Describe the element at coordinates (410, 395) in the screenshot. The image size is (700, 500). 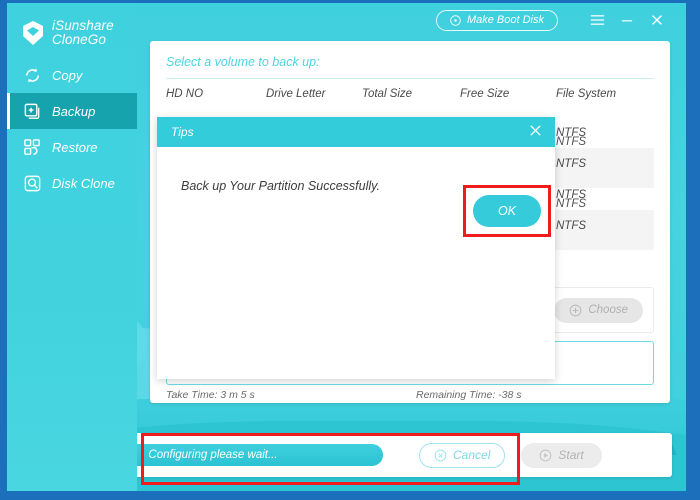
I see `time-status-row: Take Time: 3 m 5 s Remaining Time: -38 s` at that location.